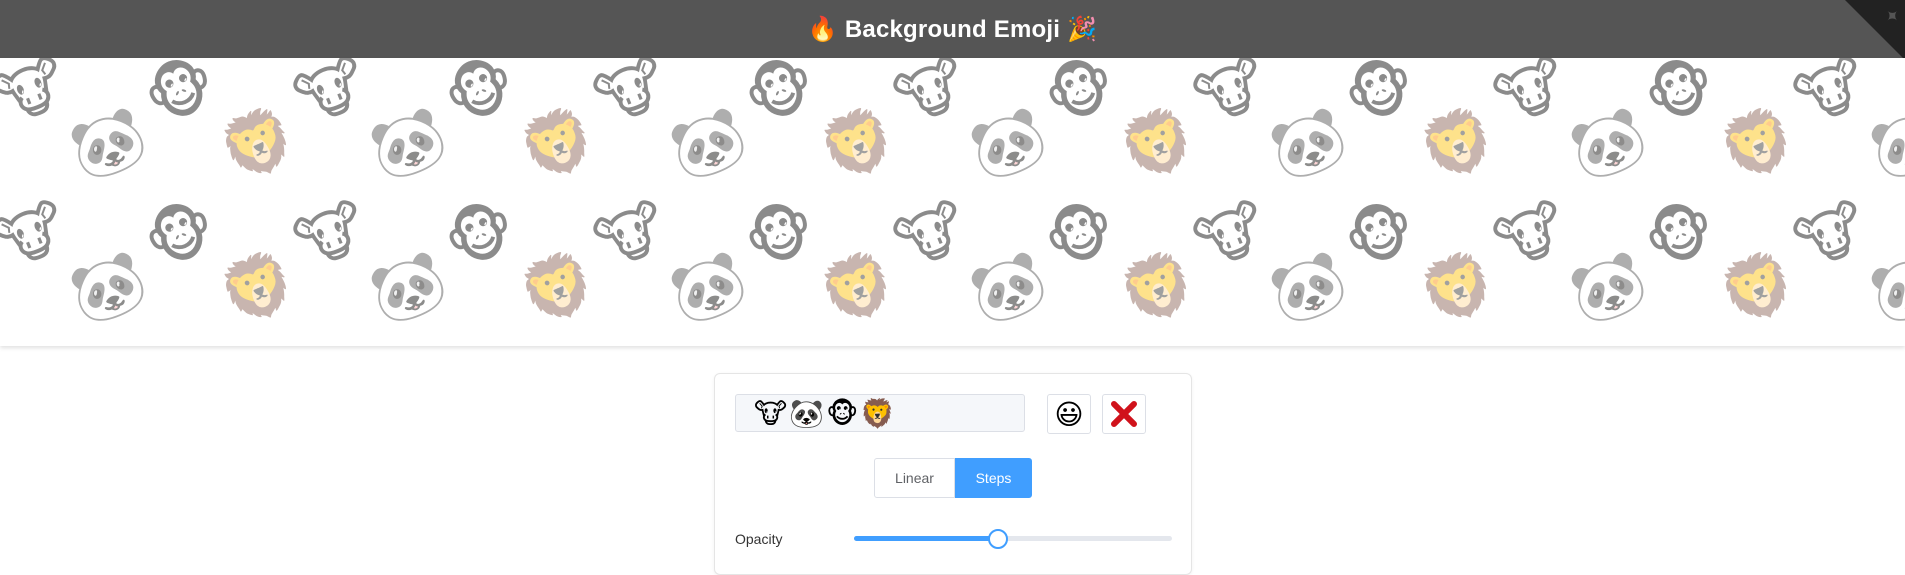  I want to click on slider-thumb, so click(998, 539).